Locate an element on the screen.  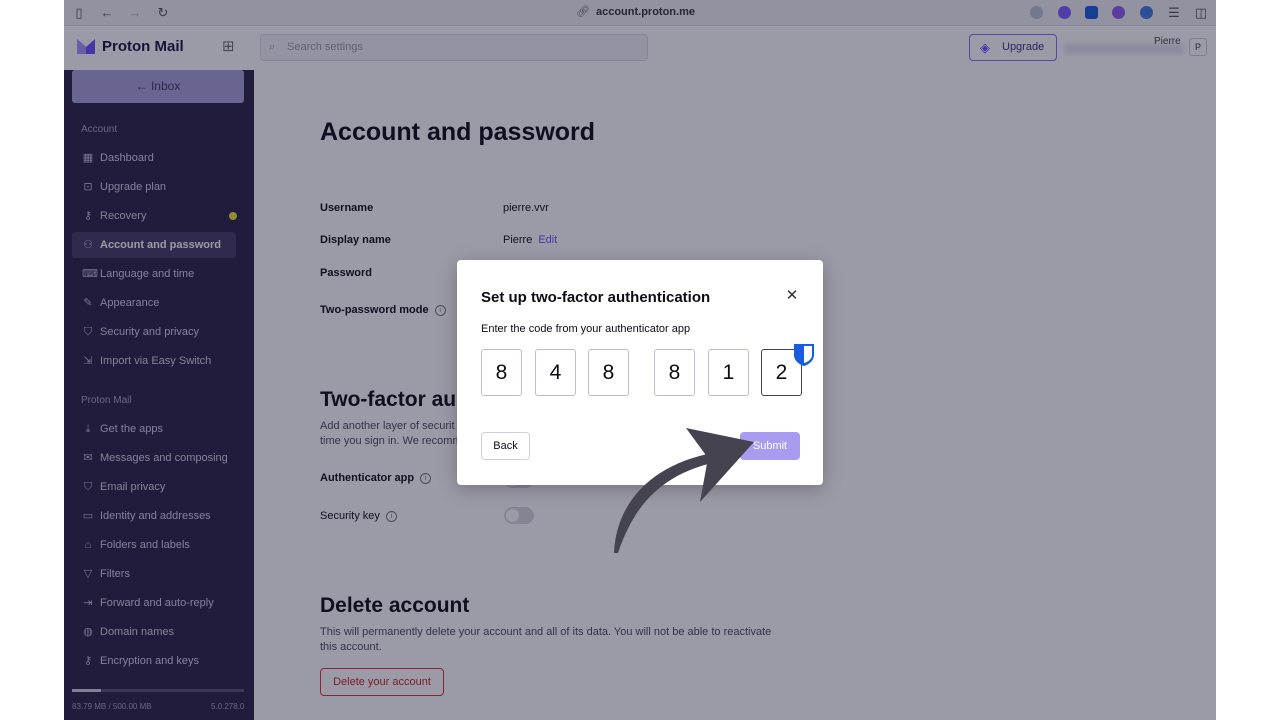
annotation-arrow is located at coordinates (684, 490).